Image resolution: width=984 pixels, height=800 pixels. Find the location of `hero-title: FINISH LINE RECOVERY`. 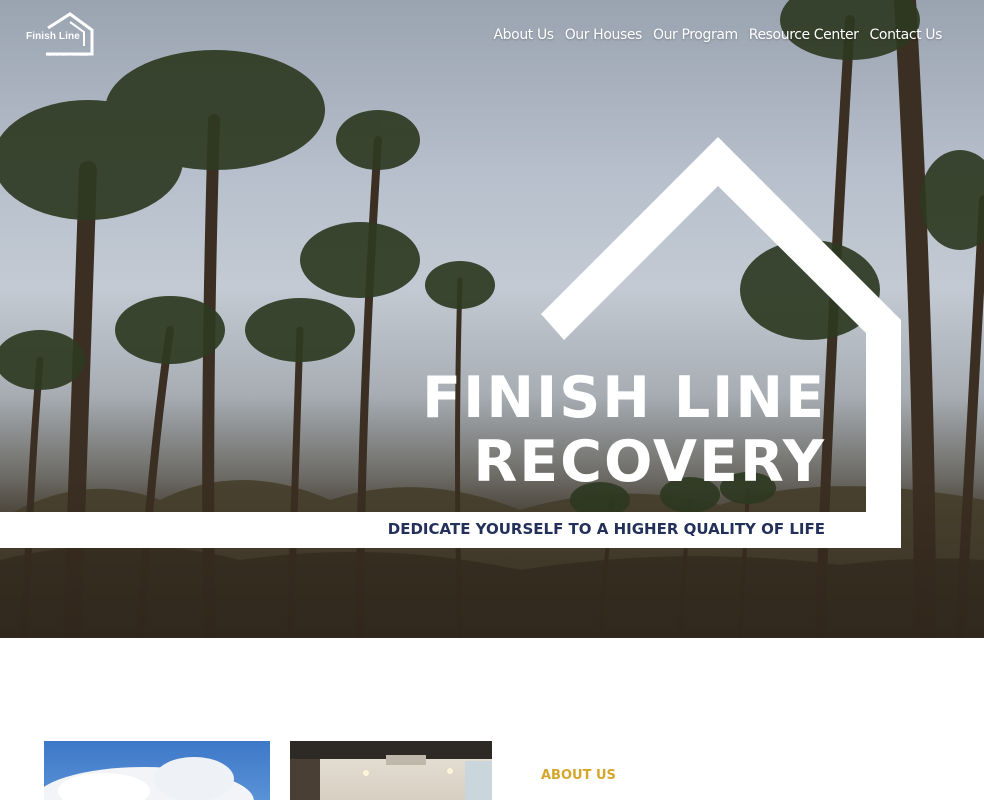

hero-title: FINISH LINE RECOVERY is located at coordinates (624, 430).